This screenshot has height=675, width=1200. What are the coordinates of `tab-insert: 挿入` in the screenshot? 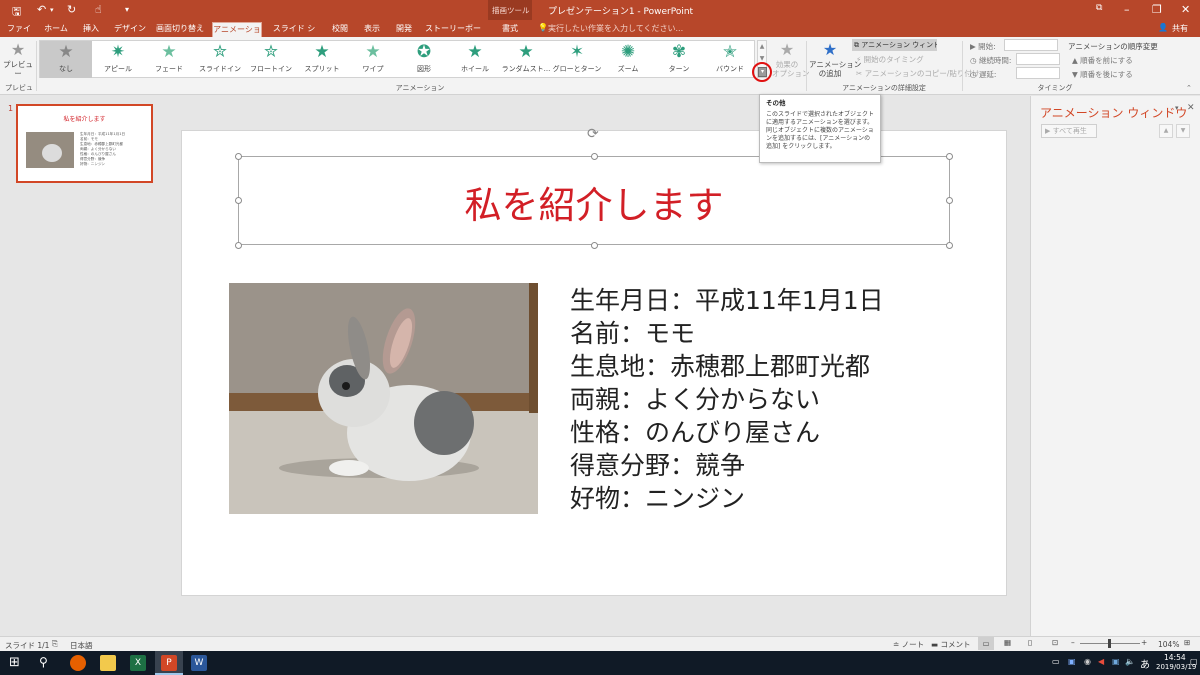 It's located at (91, 29).